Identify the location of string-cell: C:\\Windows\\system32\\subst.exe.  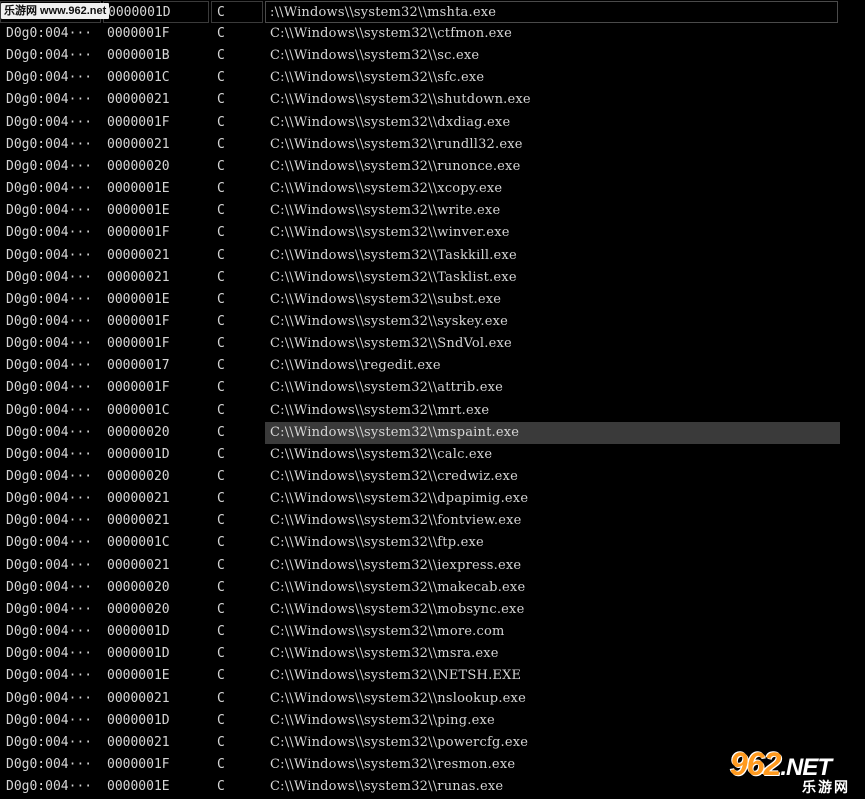
(386, 299).